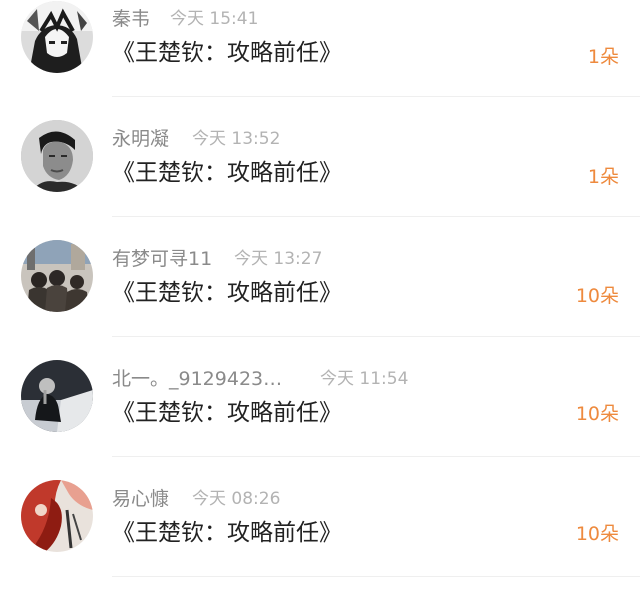  I want to click on timestamp: 今天 08:26, so click(236, 499).